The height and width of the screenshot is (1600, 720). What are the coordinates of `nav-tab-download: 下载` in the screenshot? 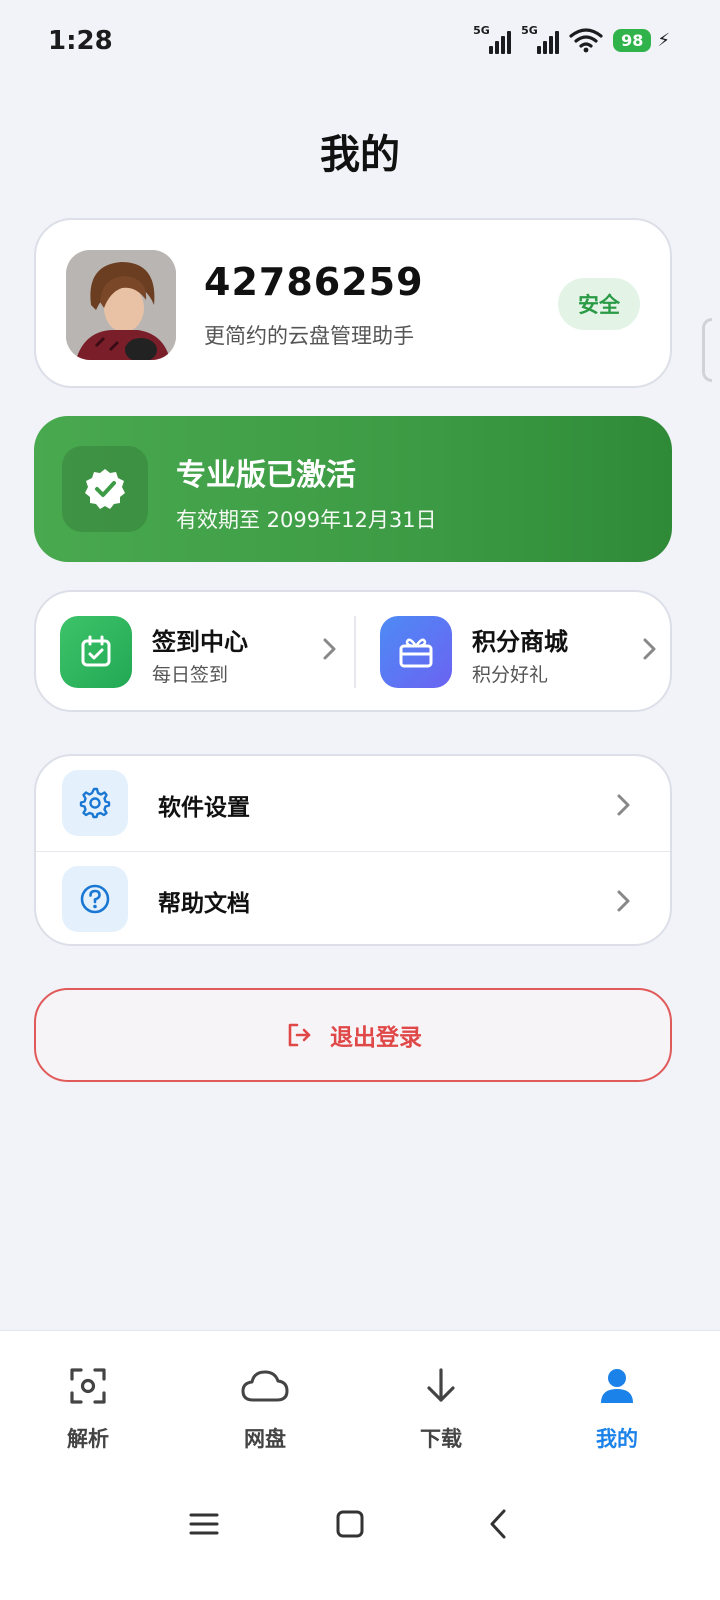 It's located at (441, 1406).